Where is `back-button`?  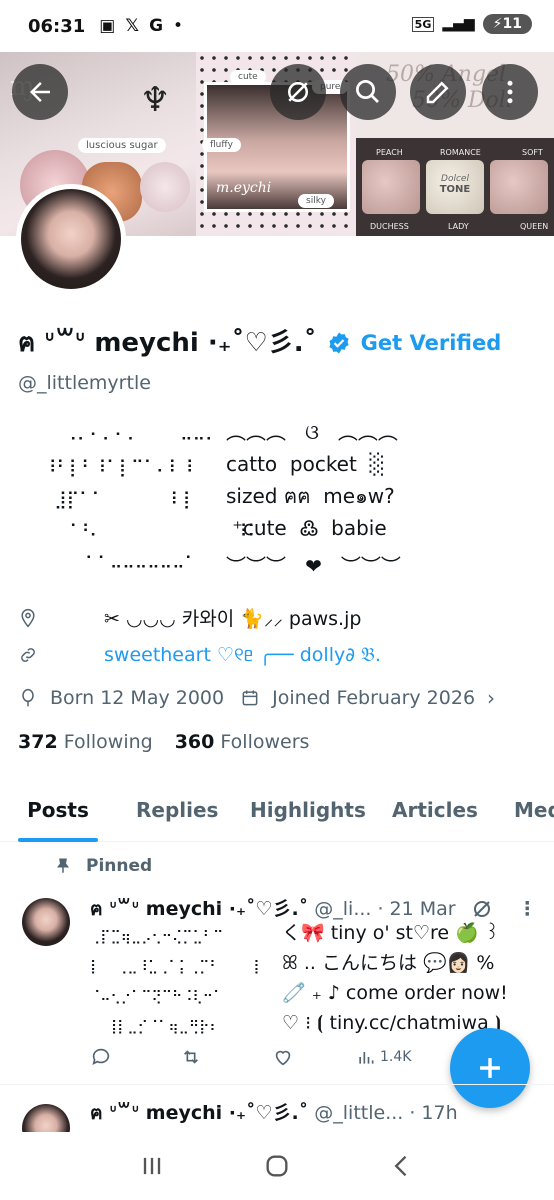
back-button is located at coordinates (40, 92).